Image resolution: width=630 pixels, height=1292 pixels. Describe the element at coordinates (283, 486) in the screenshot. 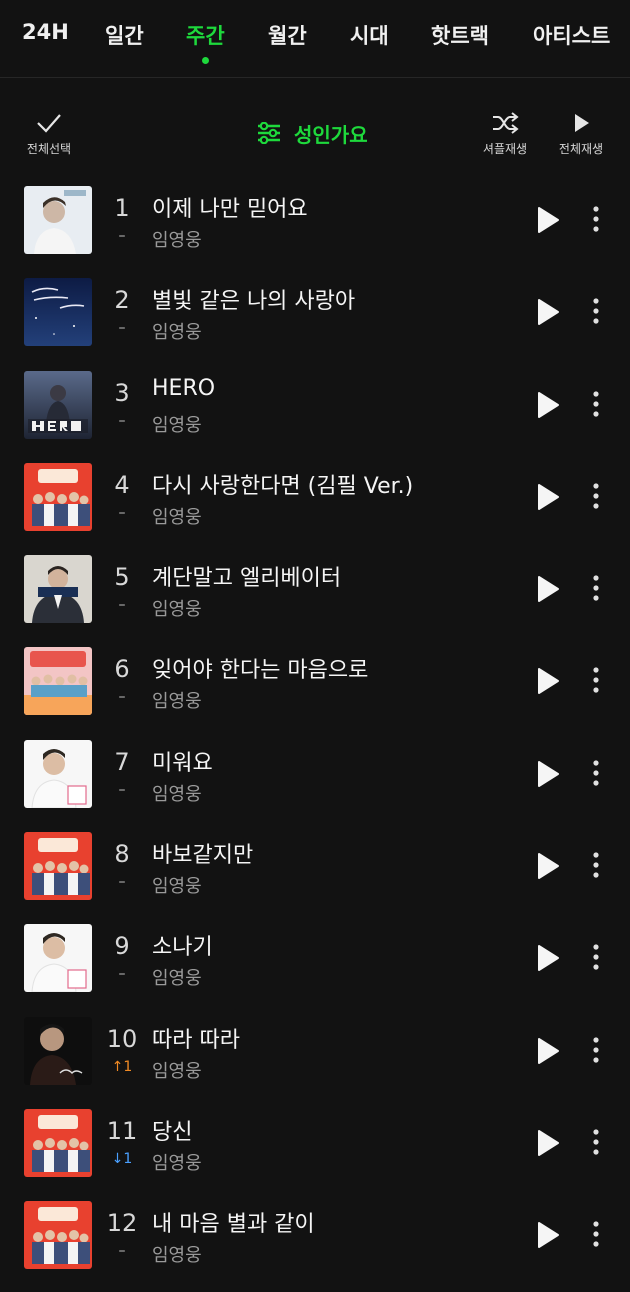

I see `track-title: 다시 사랑한다면 (김필 Ver.)` at that location.